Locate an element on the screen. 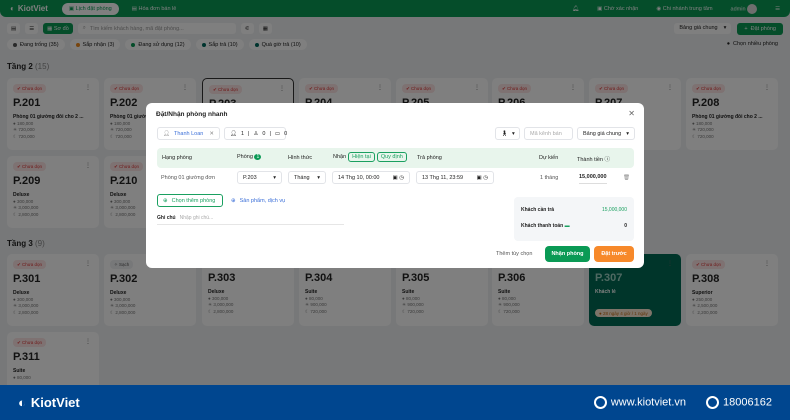  trash-icon: 🗑︎ is located at coordinates (626, 177).